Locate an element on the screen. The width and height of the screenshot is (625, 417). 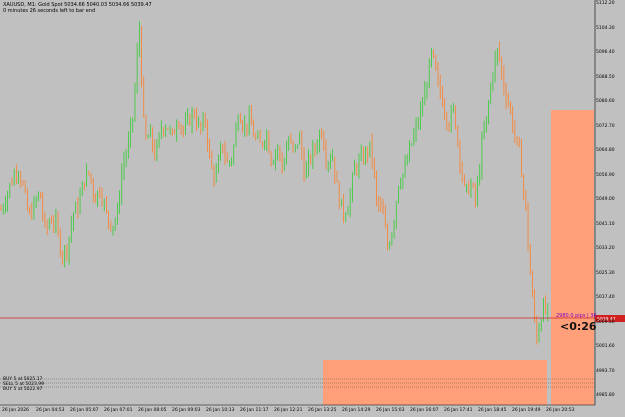
time-tick-label: 26 Jan 08:05 is located at coordinates (152, 410).